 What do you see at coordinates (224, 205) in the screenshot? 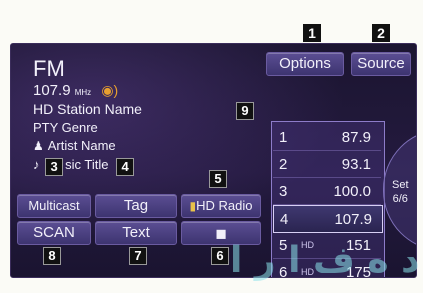
I see `hd-radio-label: HD Radio` at bounding box center [224, 205].